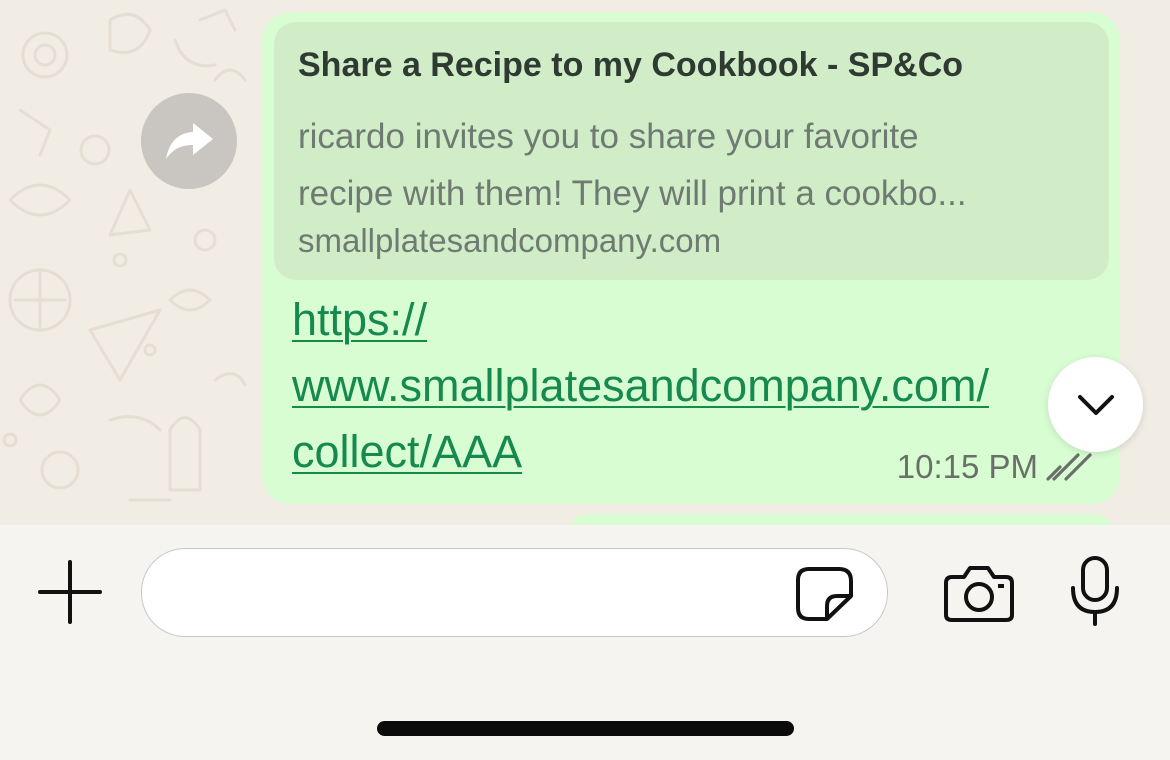 This screenshot has height=760, width=1170. What do you see at coordinates (1069, 467) in the screenshot?
I see `double-check-icon` at bounding box center [1069, 467].